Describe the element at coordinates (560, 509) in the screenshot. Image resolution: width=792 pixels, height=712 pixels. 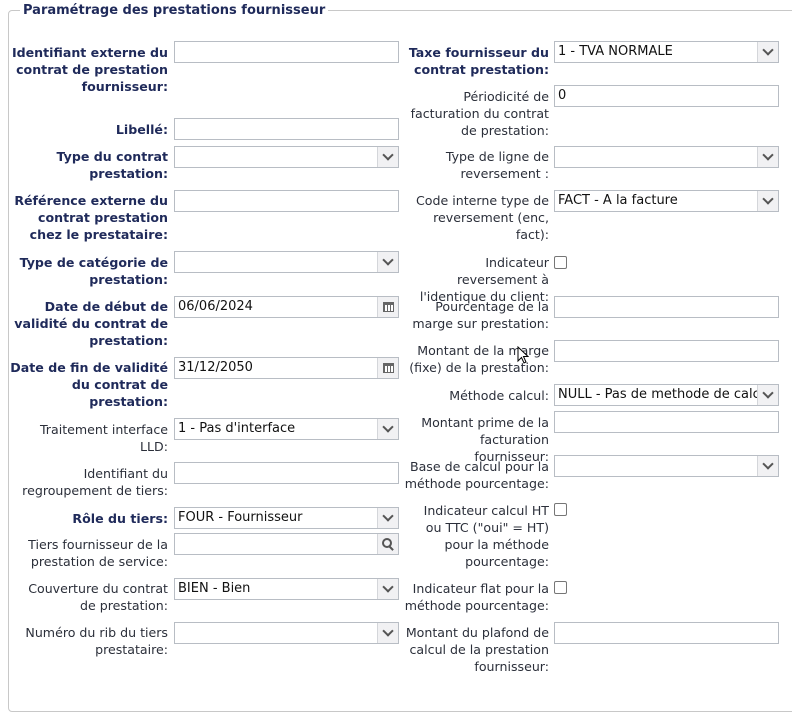
I see `indicateur-ht-ttc-checkbox` at that location.